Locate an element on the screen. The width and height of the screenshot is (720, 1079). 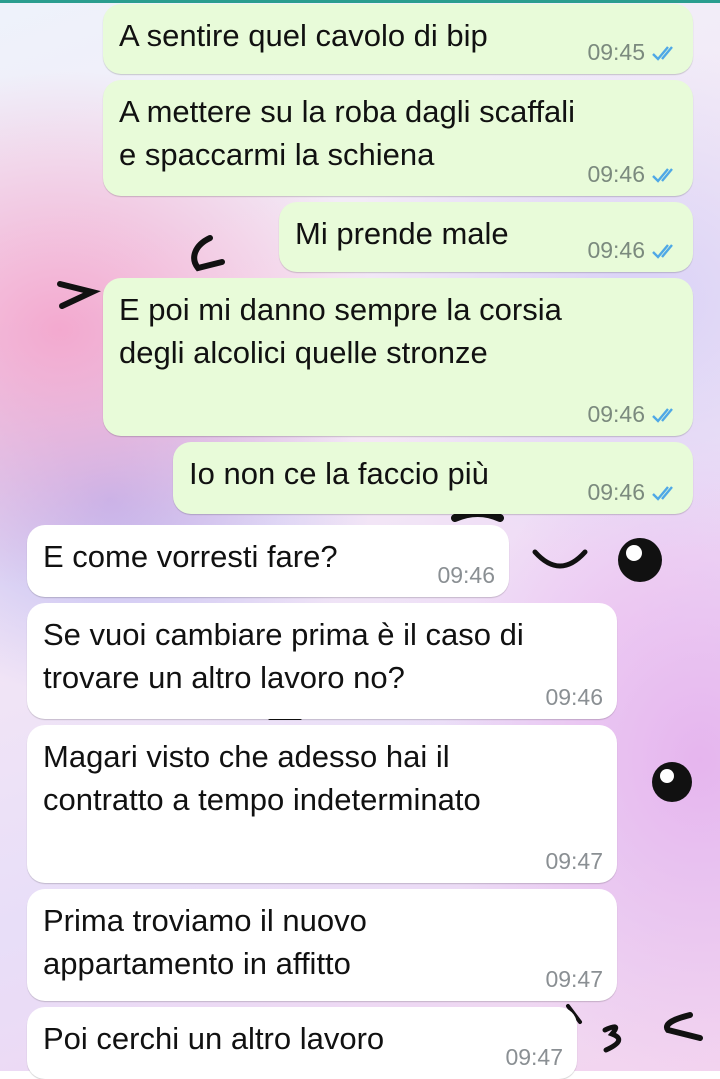
message-text: Poi cerchi un altro lavoro is located at coordinates (214, 1038).